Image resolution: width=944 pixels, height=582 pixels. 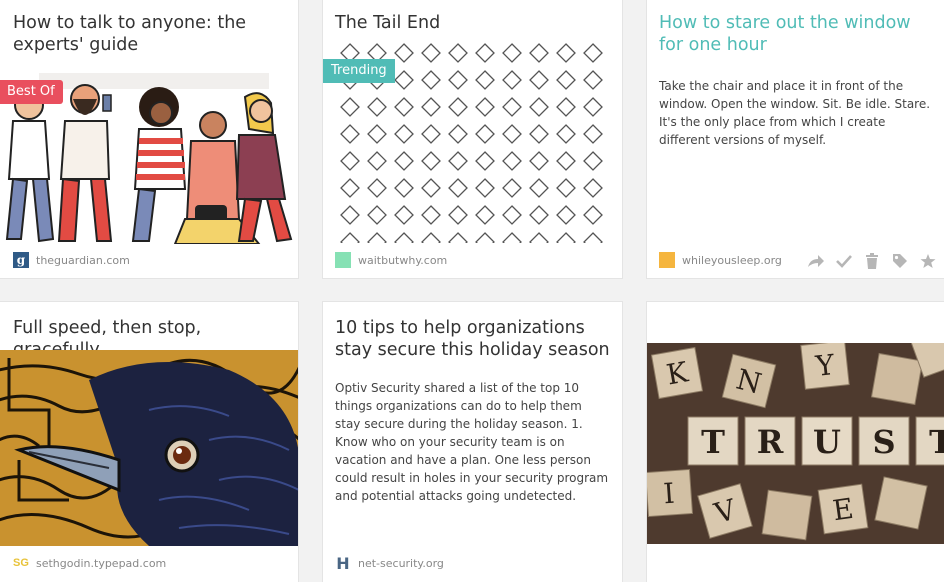 I want to click on article-image, so click(x=149, y=448).